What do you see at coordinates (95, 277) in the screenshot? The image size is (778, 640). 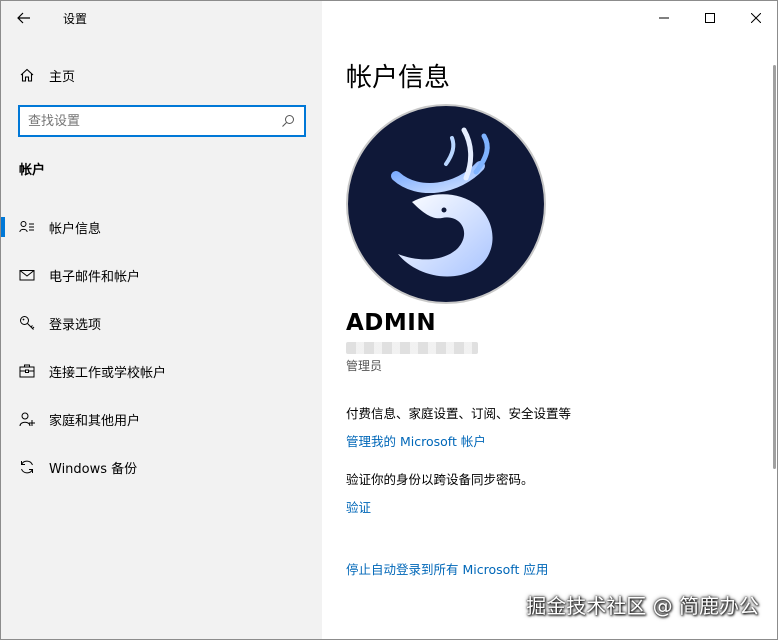 I see `sidebar-item-label: 电子邮件和帐户` at bounding box center [95, 277].